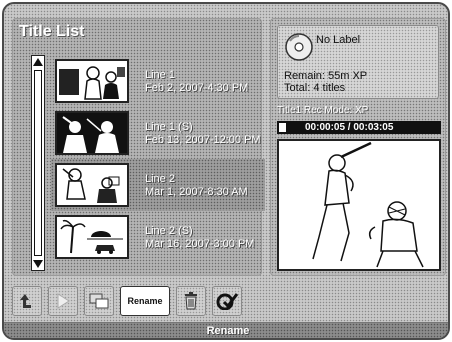 The image size is (452, 342). I want to click on back-button, so click(27, 301).